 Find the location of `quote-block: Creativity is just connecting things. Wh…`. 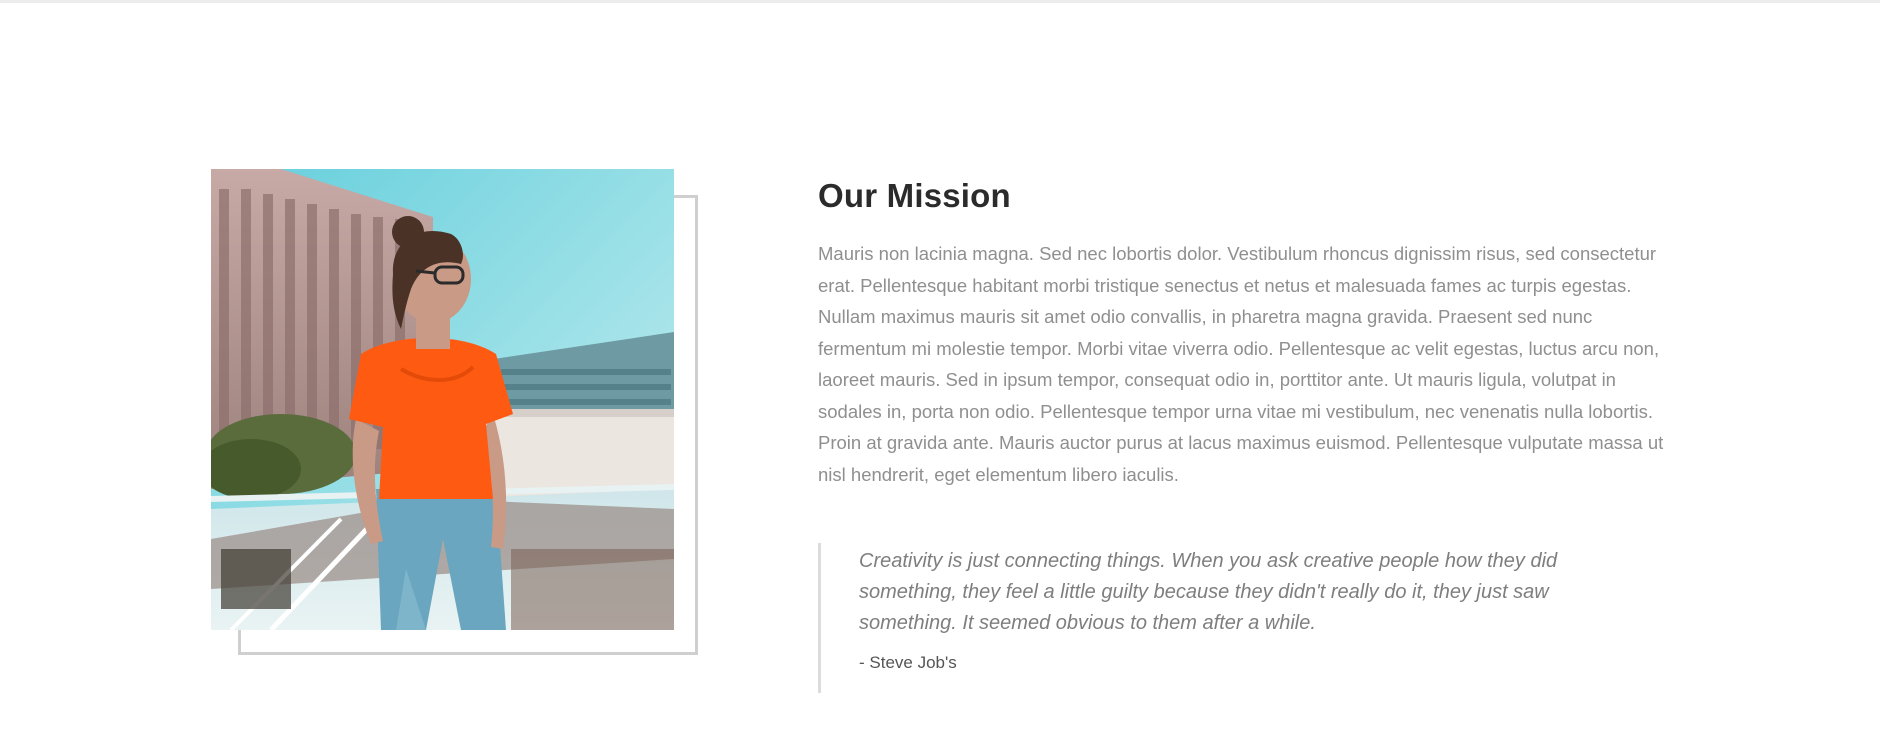

quote-block: Creativity is just connecting things. Wh… is located at coordinates (1208, 618).